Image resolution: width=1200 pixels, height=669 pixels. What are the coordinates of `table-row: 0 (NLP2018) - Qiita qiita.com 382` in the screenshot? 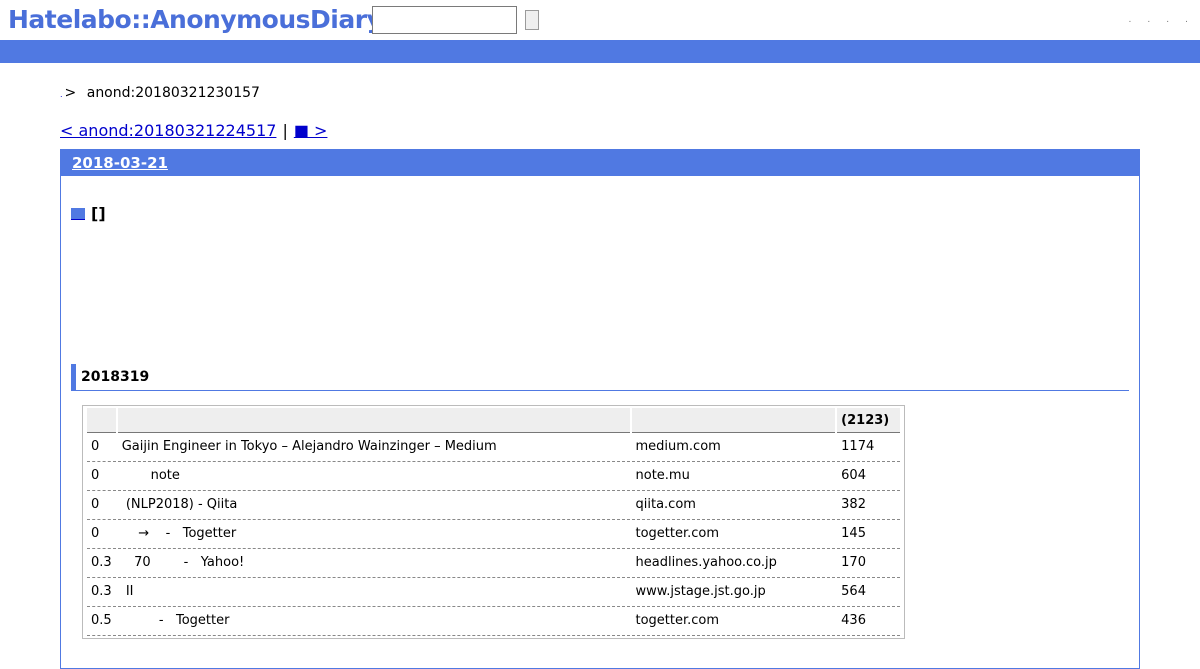 It's located at (493, 505).